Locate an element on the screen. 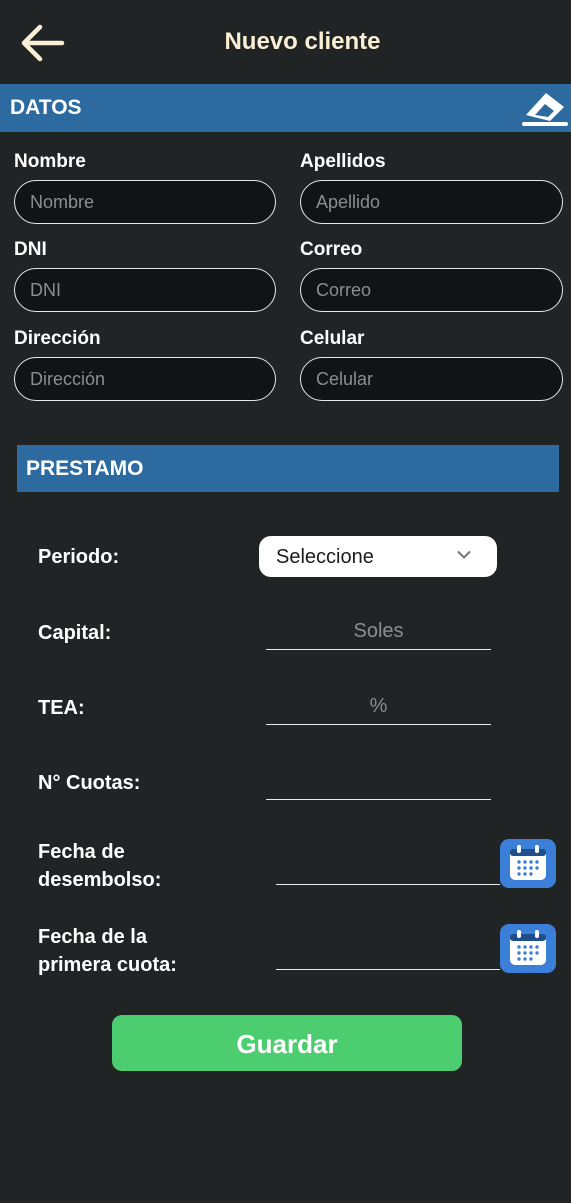 This screenshot has height=1203, width=571. datos-title: DATOS is located at coordinates (46, 107).